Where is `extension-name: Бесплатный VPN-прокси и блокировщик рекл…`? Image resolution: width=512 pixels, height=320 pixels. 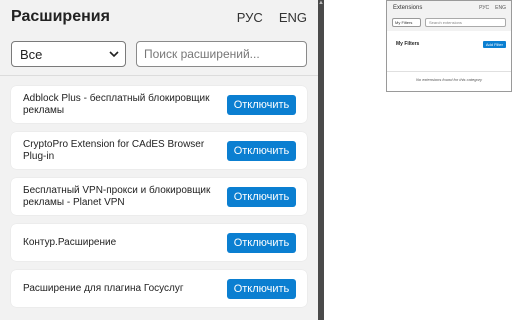
extension-name: Бесплатный VPN-прокси и блокировщик рекл… is located at coordinates (117, 196).